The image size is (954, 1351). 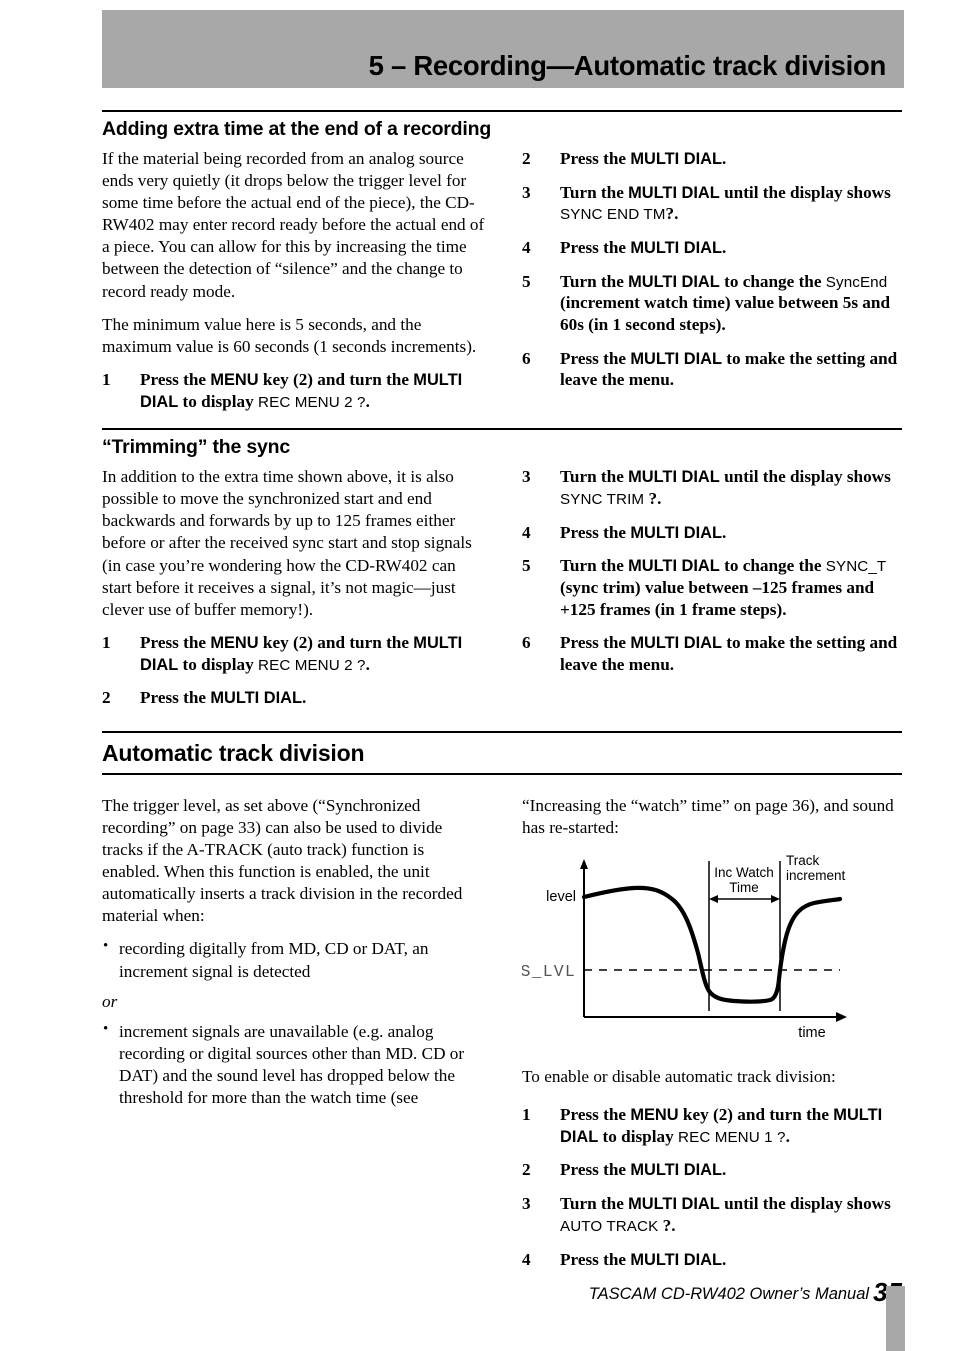 I want to click on step-text-part: until the display shows, so click(x=805, y=192).